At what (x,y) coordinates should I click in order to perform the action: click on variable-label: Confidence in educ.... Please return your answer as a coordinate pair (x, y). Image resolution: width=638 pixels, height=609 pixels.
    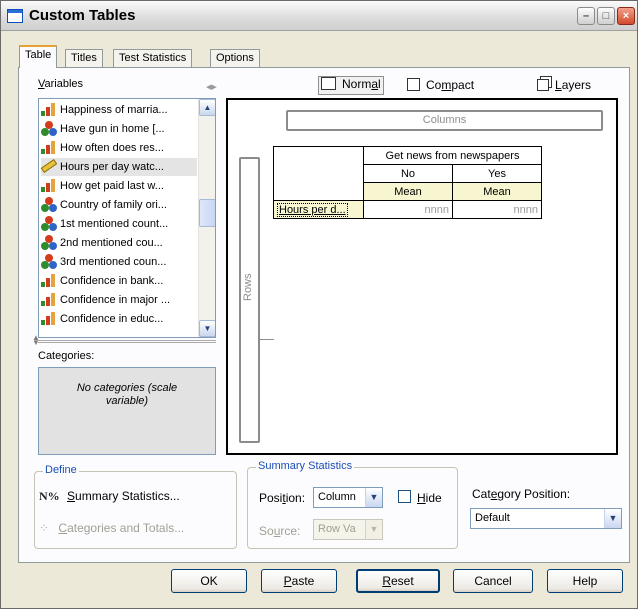
    Looking at the image, I should click on (112, 319).